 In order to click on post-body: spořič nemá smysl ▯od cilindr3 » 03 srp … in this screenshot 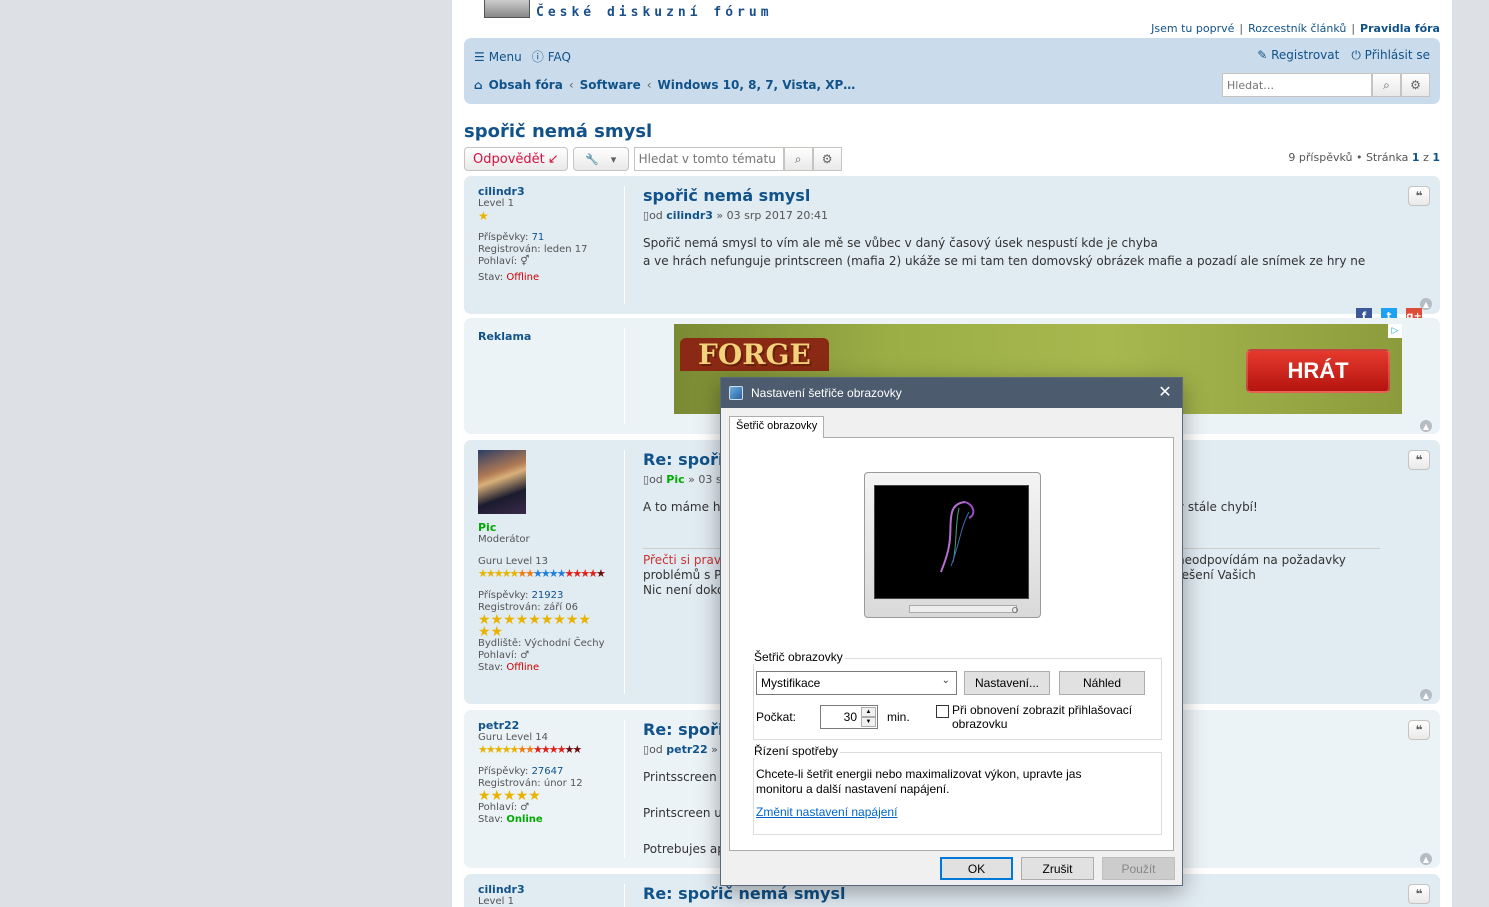, I will do `click(1011, 228)`.